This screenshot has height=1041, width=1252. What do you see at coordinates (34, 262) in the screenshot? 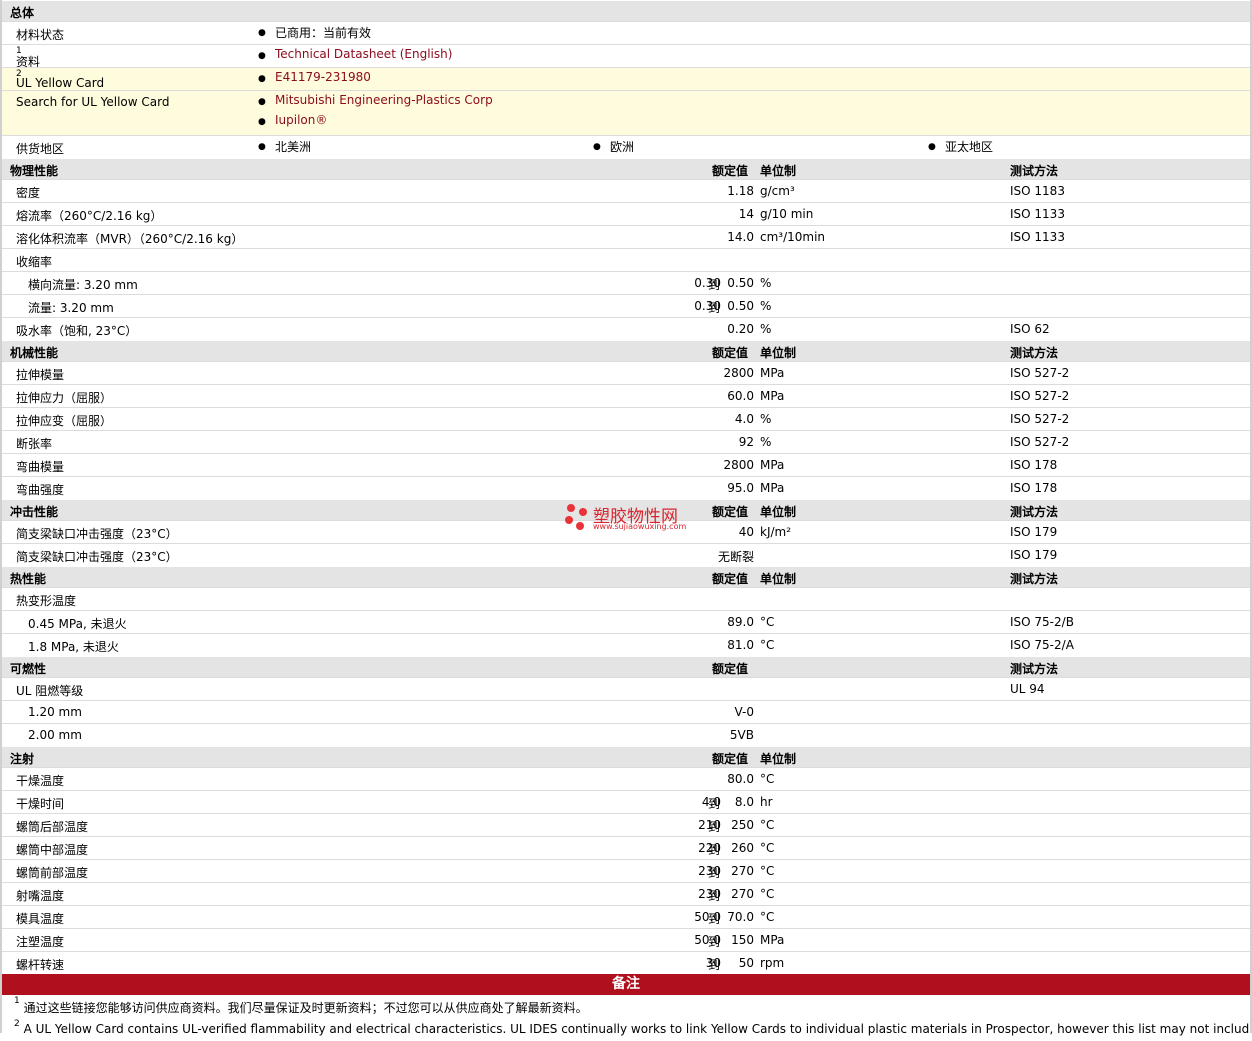
I see `property-label: 收缩率` at bounding box center [34, 262].